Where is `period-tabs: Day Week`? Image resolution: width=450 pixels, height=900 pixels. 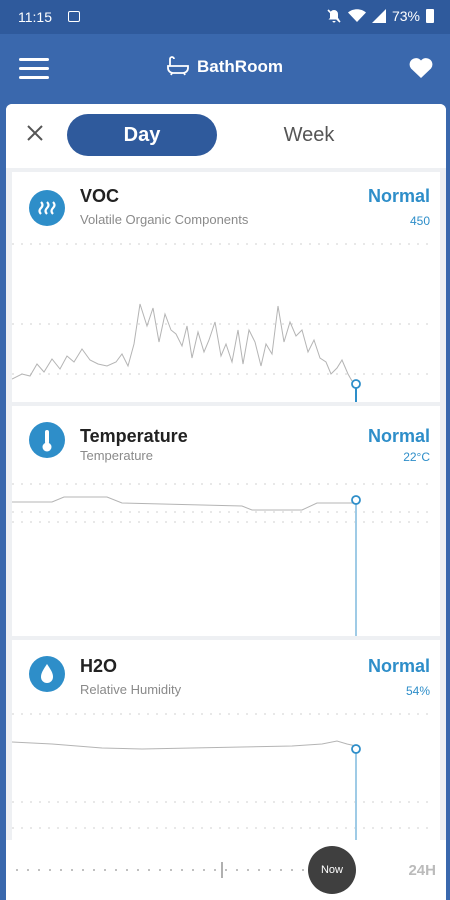
period-tabs: Day Week is located at coordinates (226, 136).